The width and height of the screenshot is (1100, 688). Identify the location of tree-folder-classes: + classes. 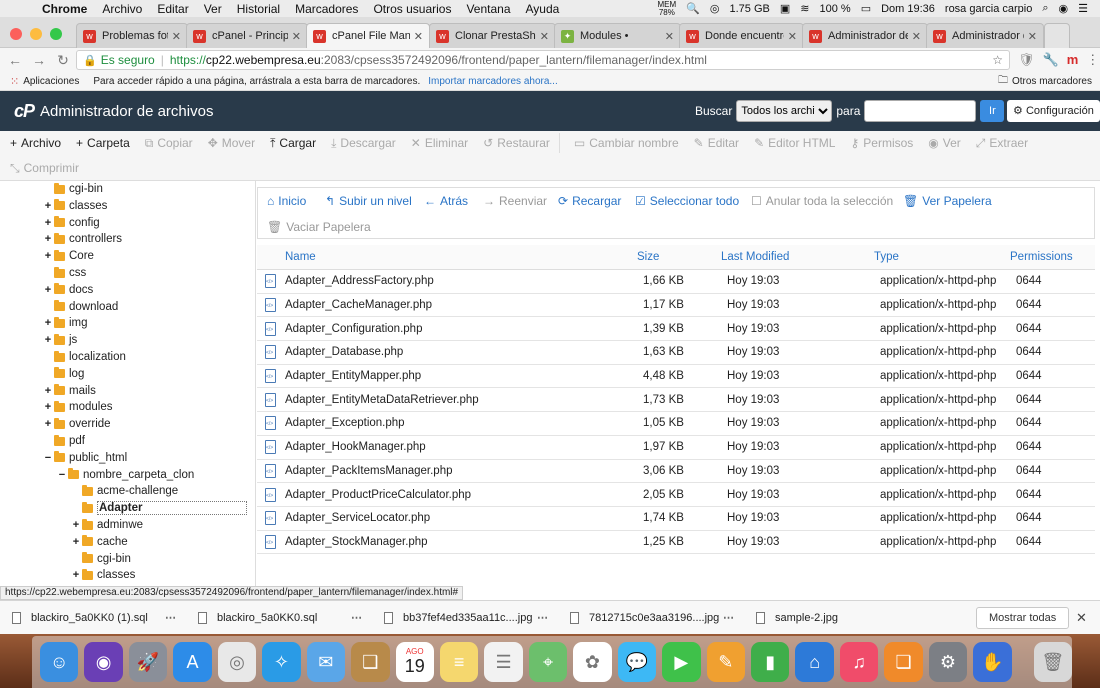
(103, 575).